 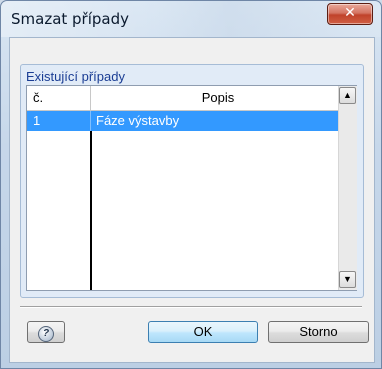 I want to click on divider, so click(x=191, y=307).